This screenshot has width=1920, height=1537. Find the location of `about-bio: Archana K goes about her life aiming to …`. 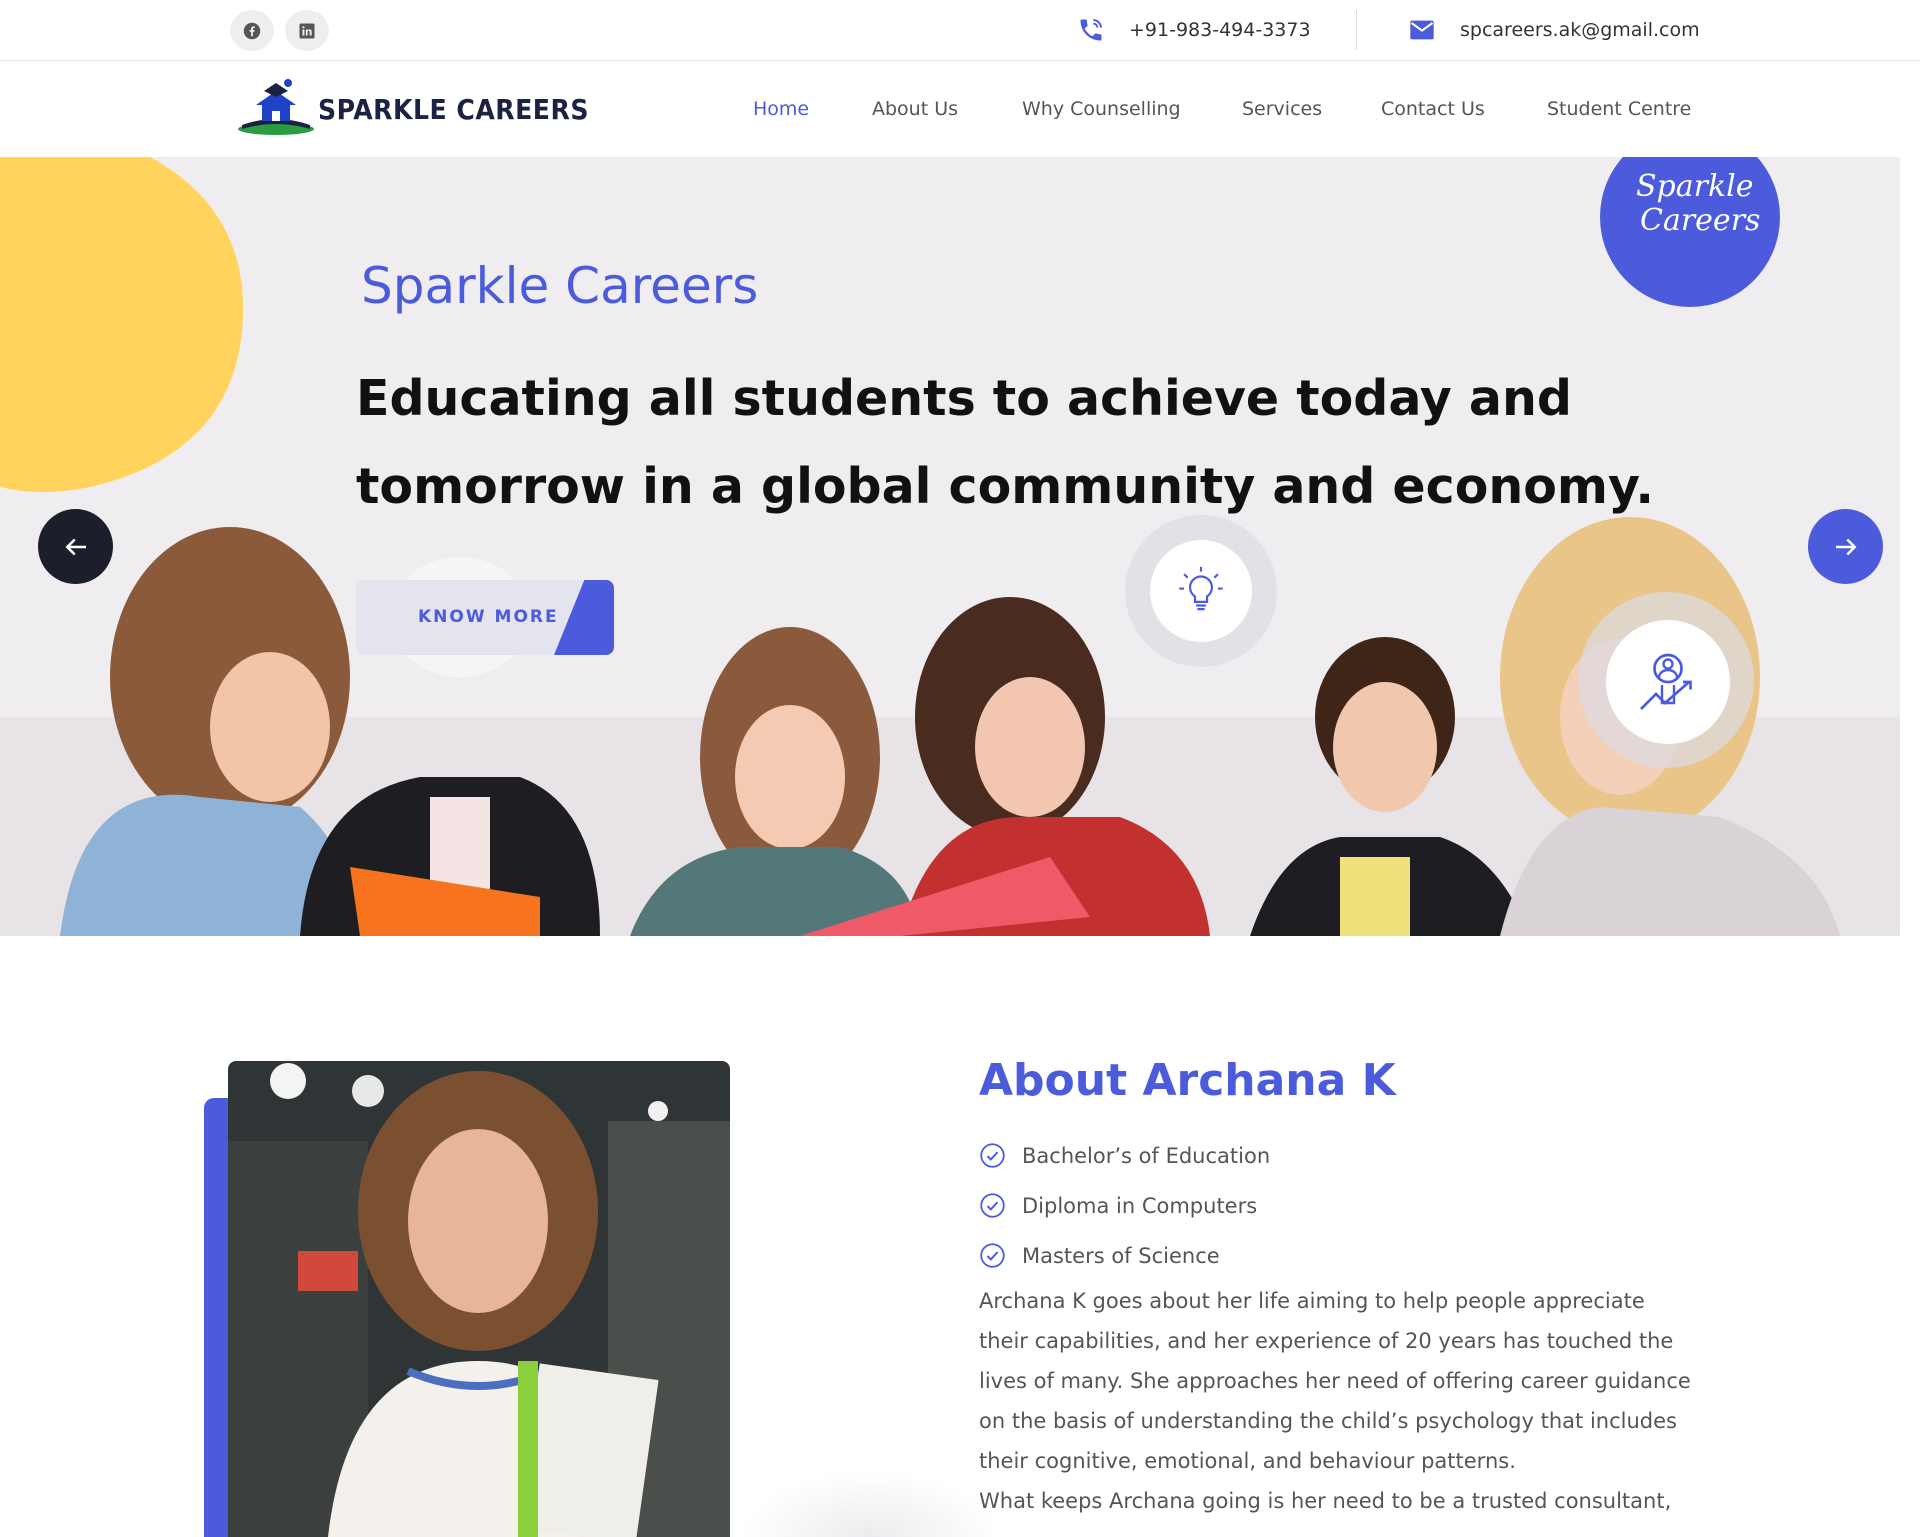

about-bio: Archana K goes about her life aiming to … is located at coordinates (1339, 1401).